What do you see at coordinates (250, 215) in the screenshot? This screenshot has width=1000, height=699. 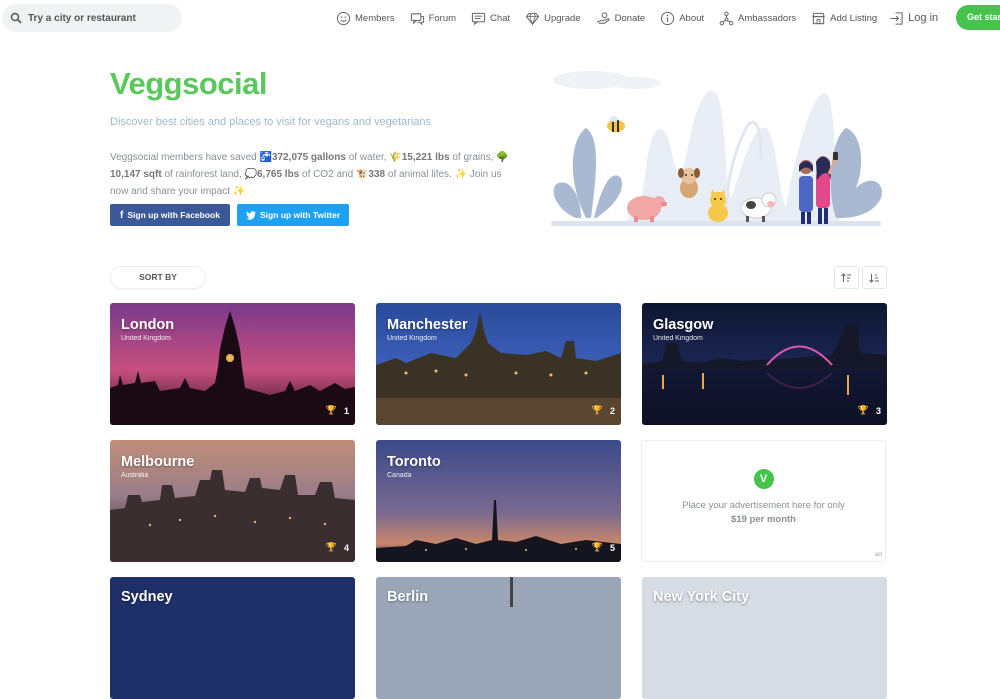 I see `twitter-icon` at bounding box center [250, 215].